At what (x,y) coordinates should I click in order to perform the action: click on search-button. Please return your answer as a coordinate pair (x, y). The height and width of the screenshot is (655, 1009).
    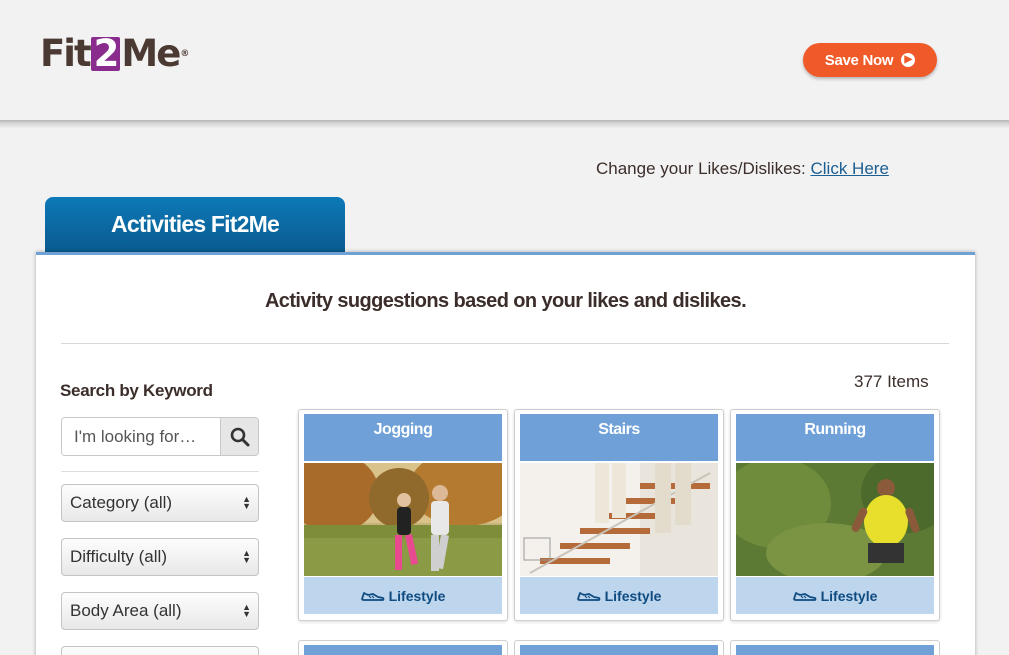
    Looking at the image, I should click on (239, 436).